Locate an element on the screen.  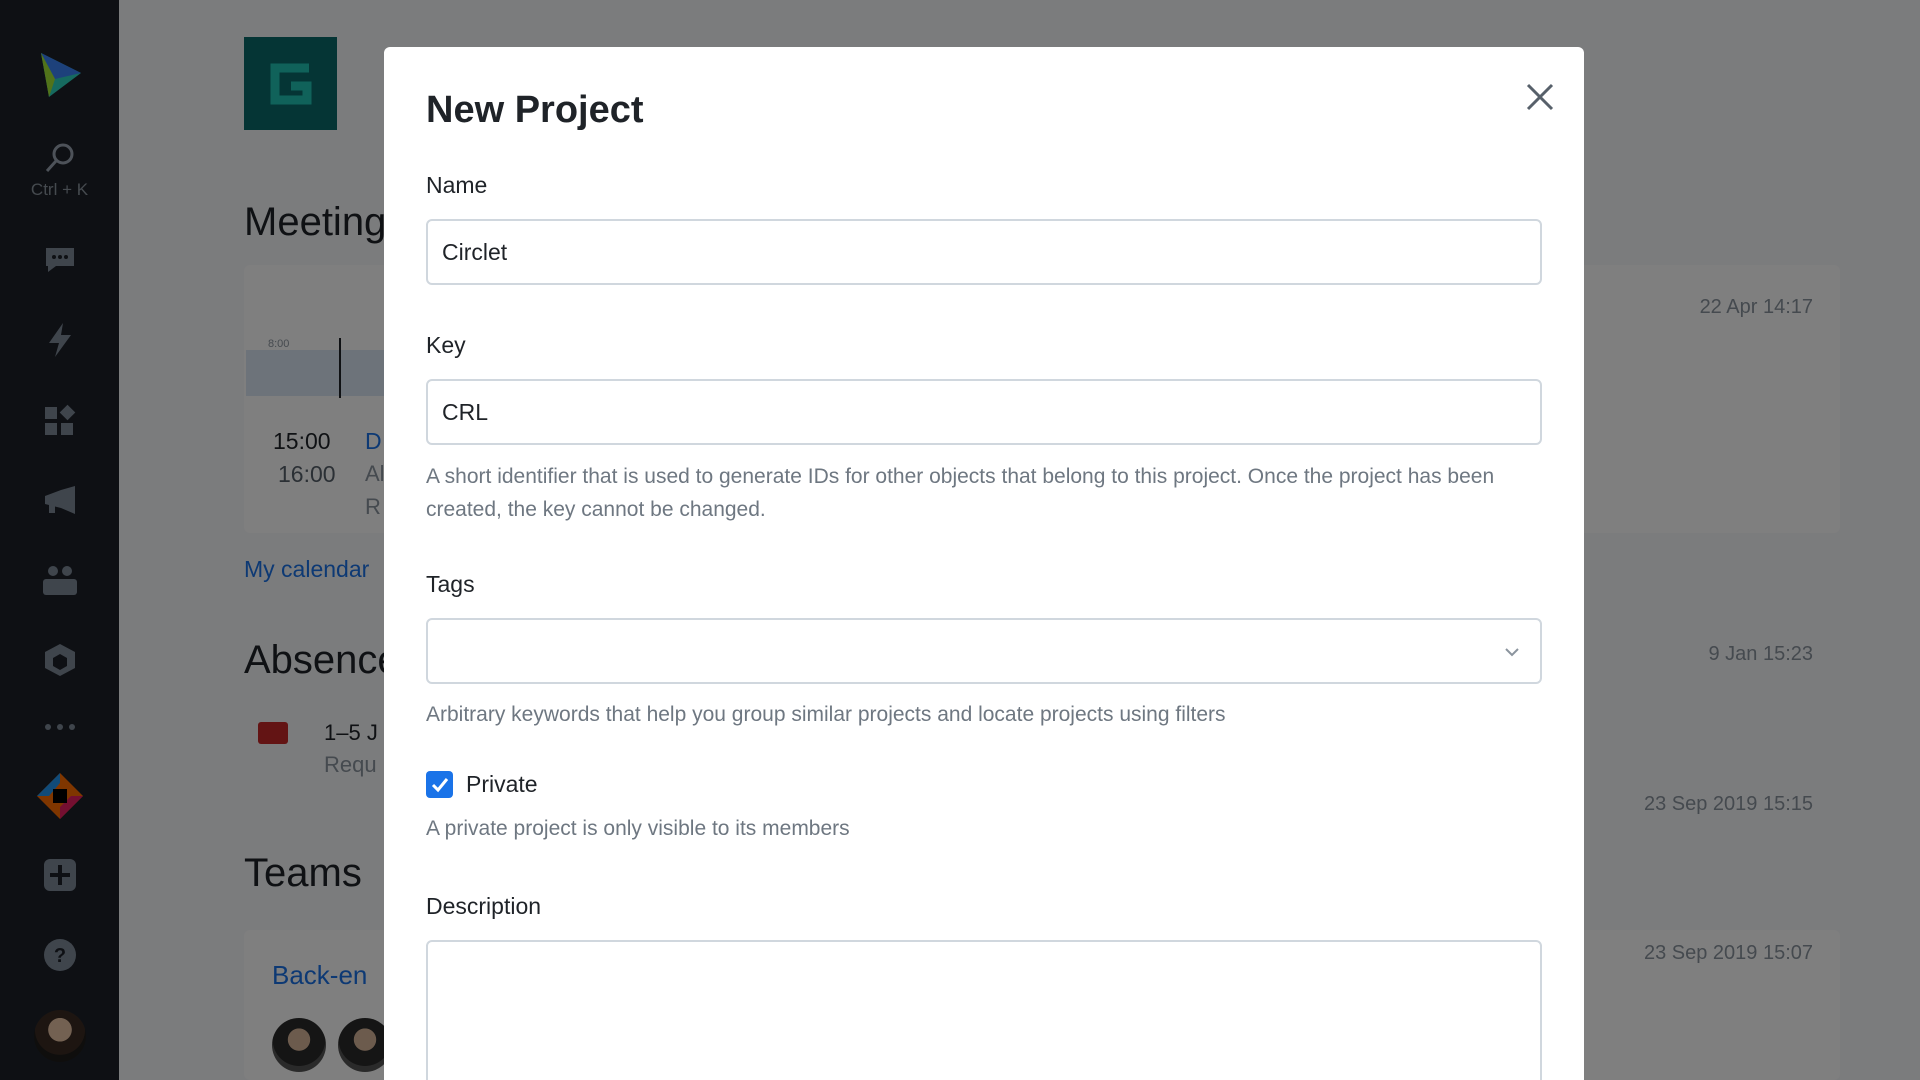
private-option is located at coordinates (666, 809).